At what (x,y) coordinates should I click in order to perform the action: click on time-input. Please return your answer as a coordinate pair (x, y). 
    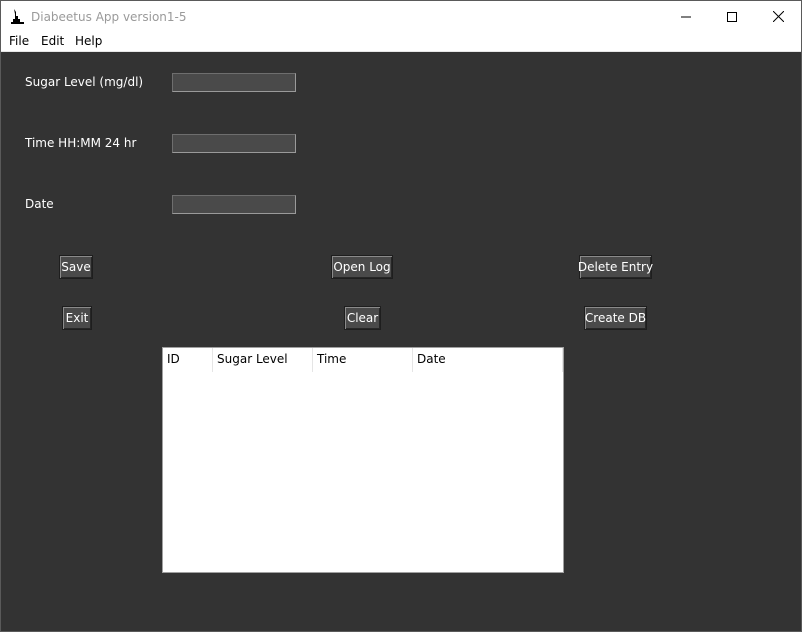
    Looking at the image, I should click on (234, 143).